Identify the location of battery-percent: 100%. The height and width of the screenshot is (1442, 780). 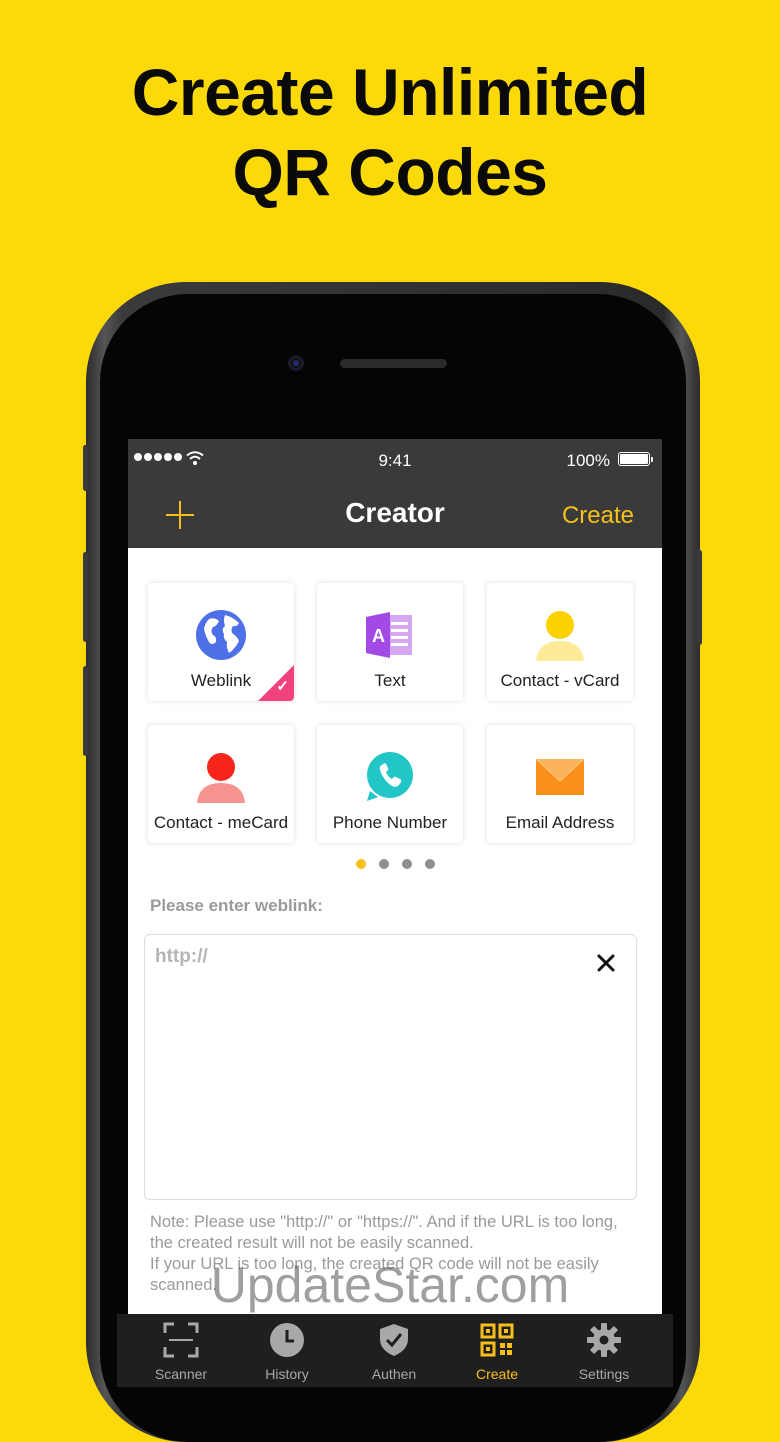
(588, 460).